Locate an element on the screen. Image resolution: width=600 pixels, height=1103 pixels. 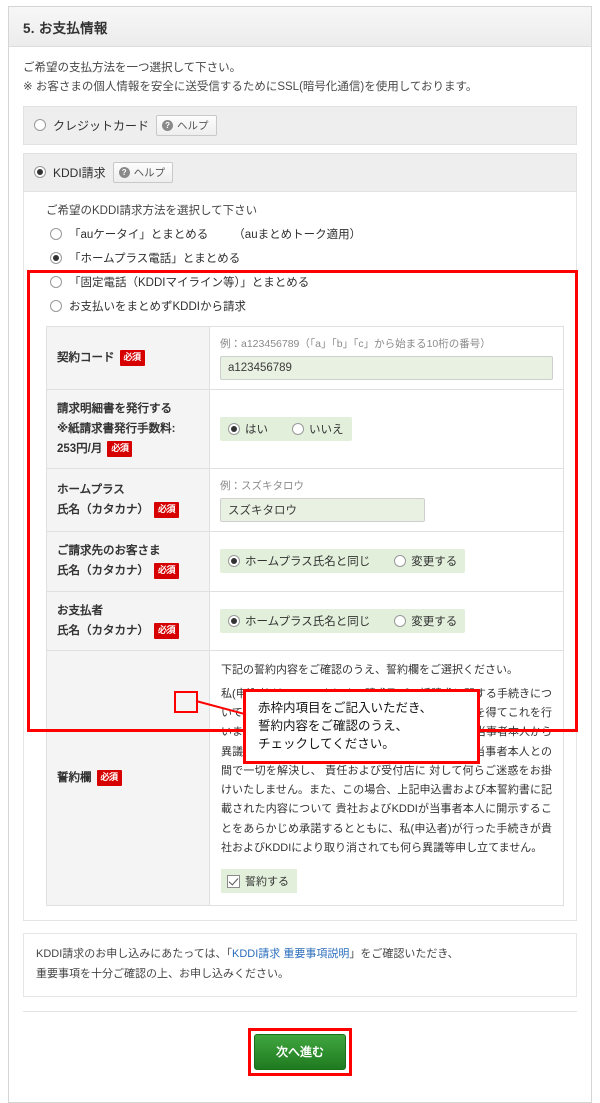
table-row-statement-issue: 請求明細書を発行する ※紙請求書発行手数料: 253円/月 必須 はい いいえ is located at coordinates (305, 429).